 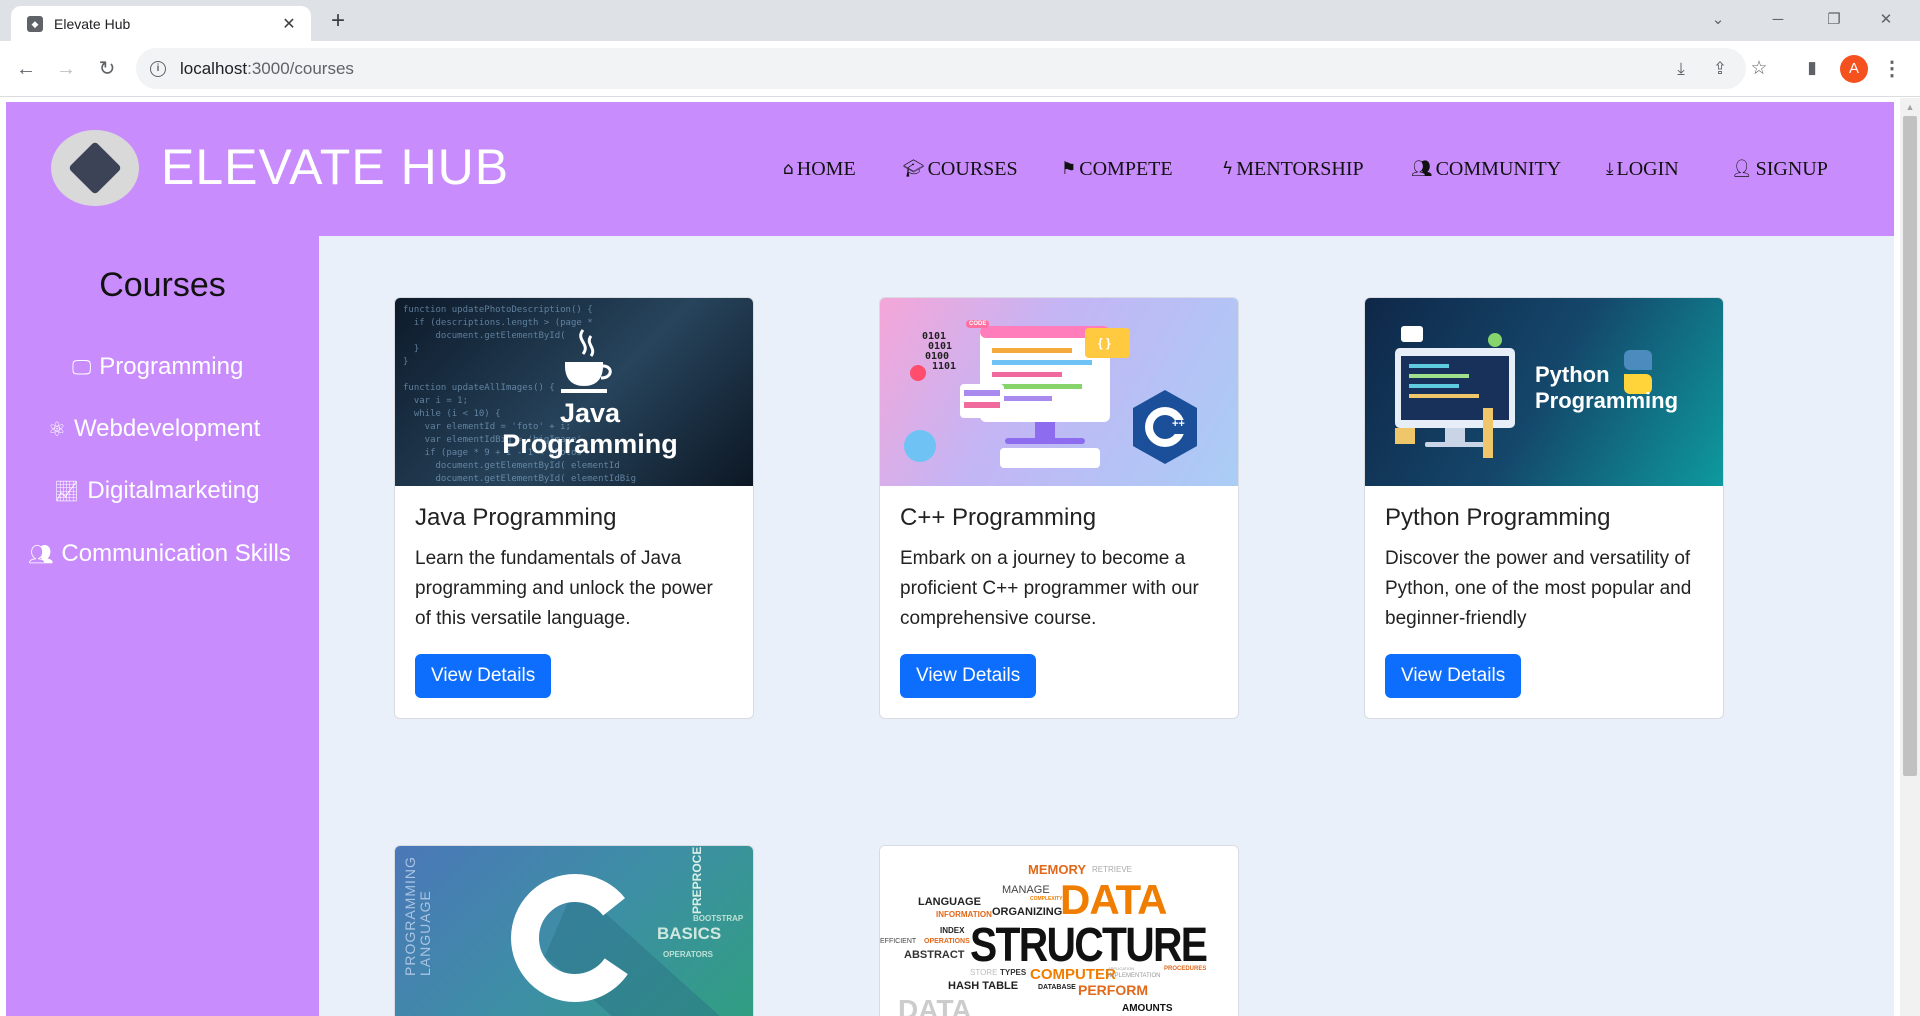 I want to click on ds-word: OPERATIONS, so click(x=947, y=941).